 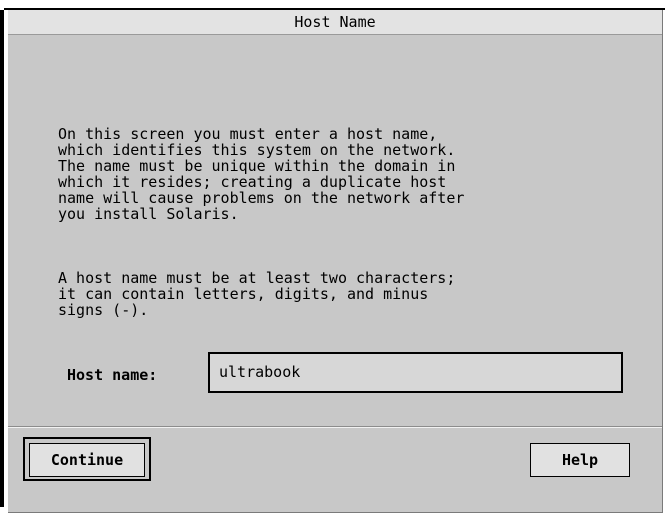 I want to click on dialog-title: Host Name, so click(x=335, y=22).